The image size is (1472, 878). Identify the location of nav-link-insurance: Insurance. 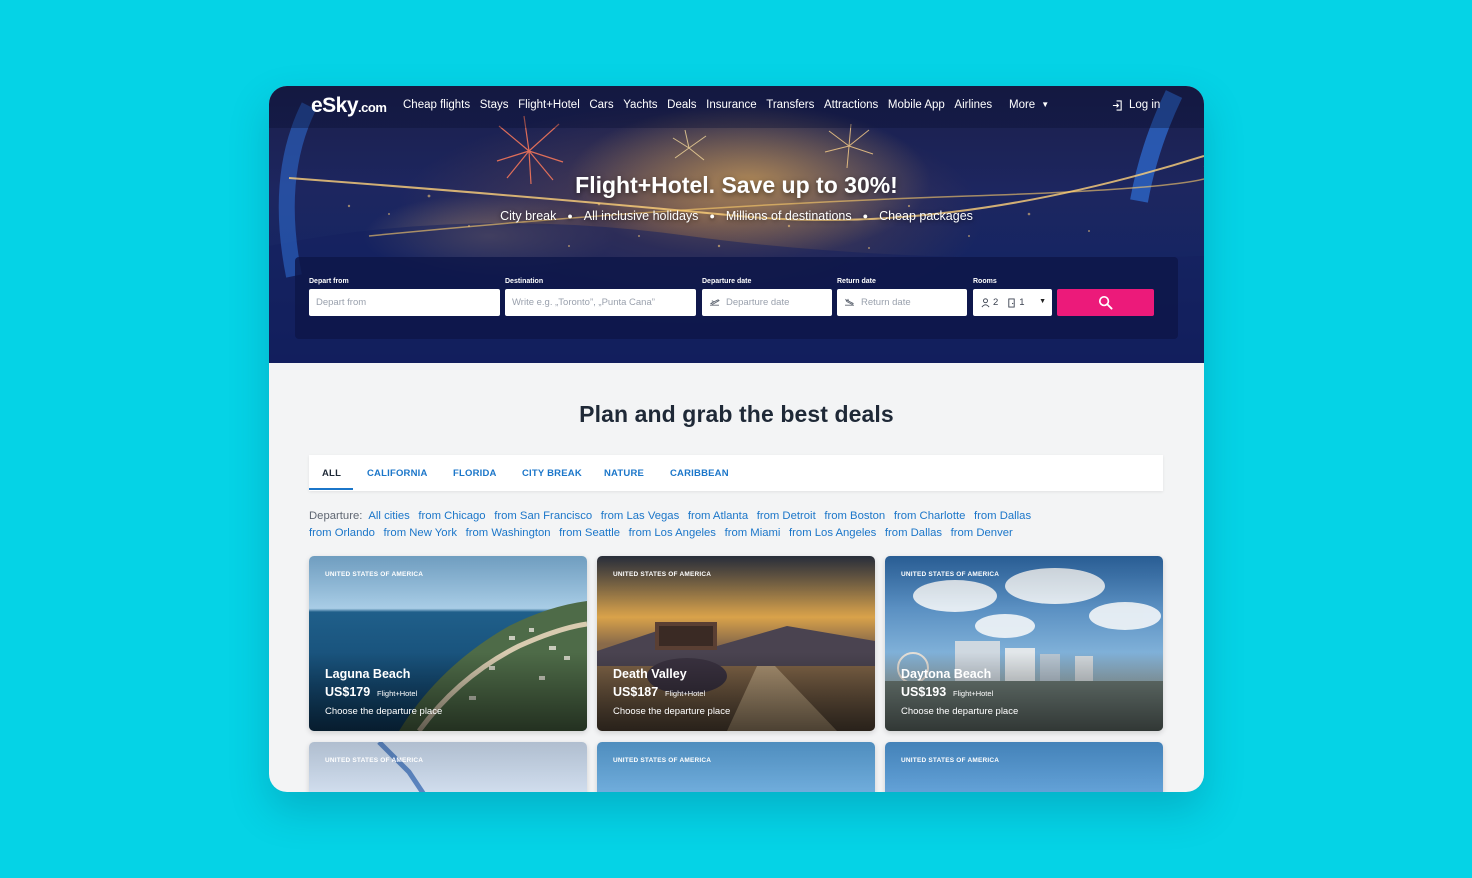
(731, 105).